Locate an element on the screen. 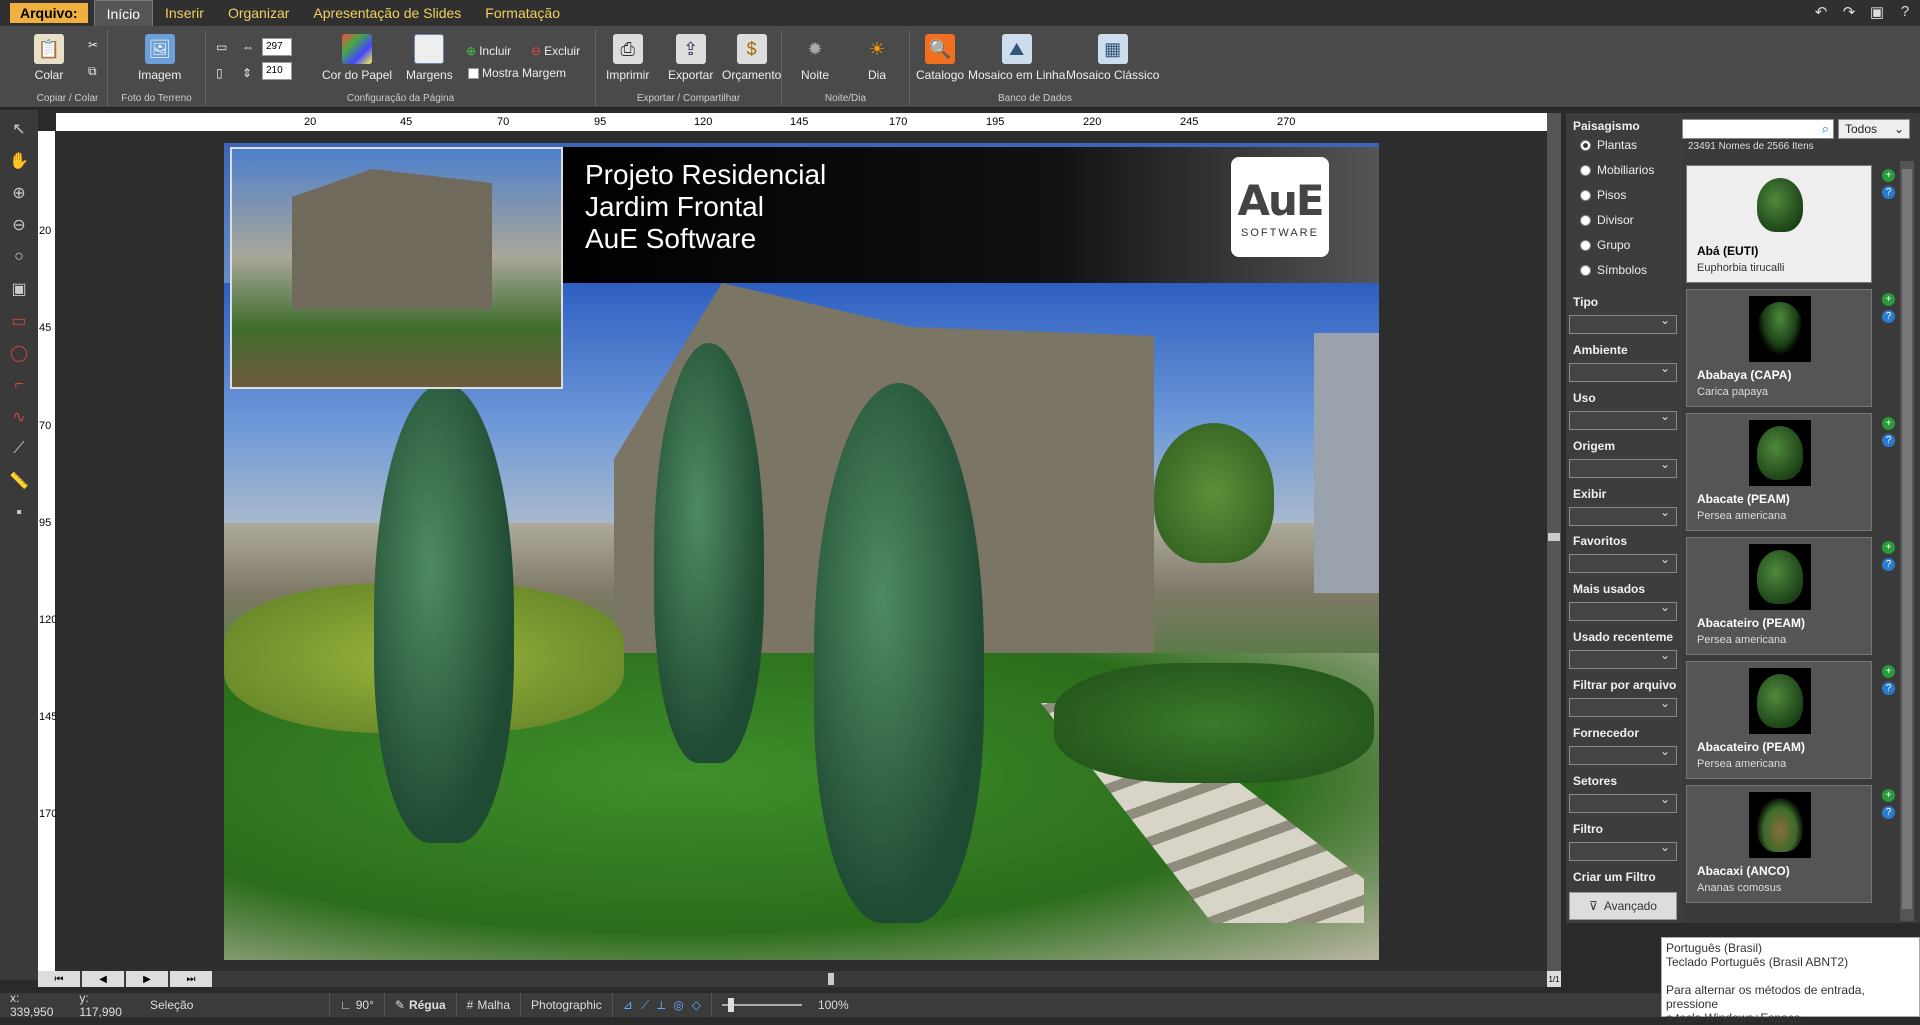  angle-control: ∟ 90° is located at coordinates (357, 1005).